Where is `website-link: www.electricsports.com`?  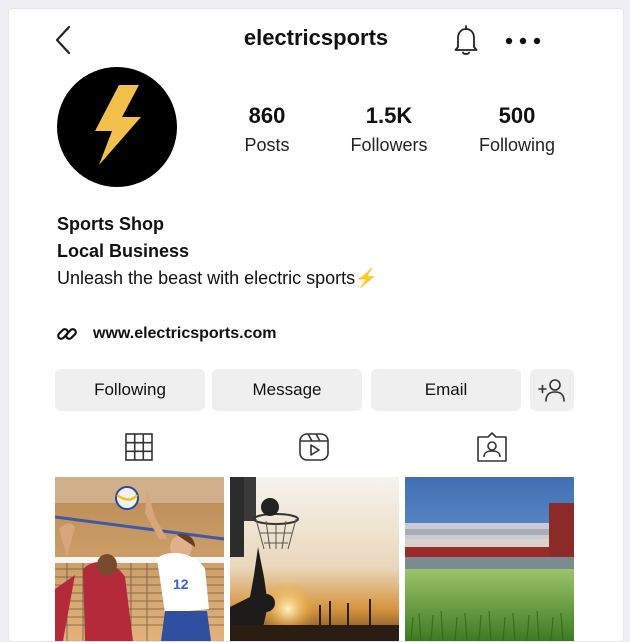
website-link: www.electricsports.com is located at coordinates (165, 334).